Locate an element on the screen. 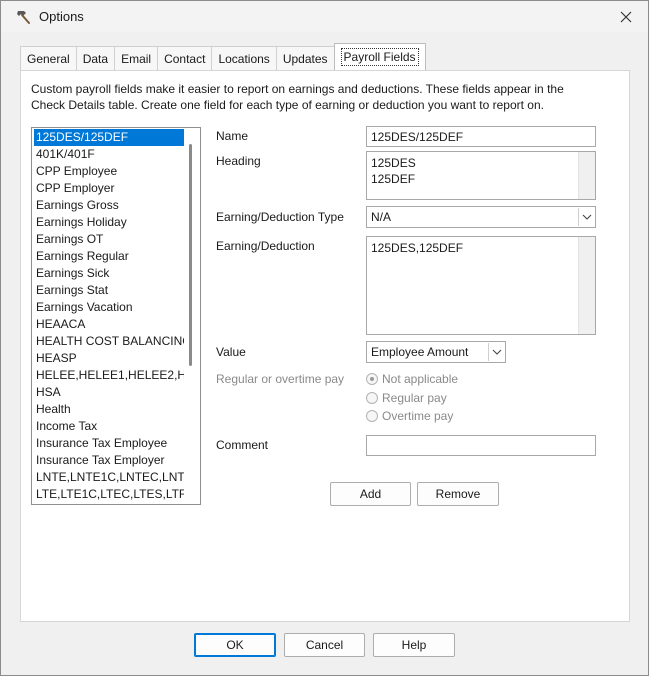 This screenshot has width=649, height=676. list-item: LTE,LTE1C,LTEC,LTES,LTF is located at coordinates (109, 494).